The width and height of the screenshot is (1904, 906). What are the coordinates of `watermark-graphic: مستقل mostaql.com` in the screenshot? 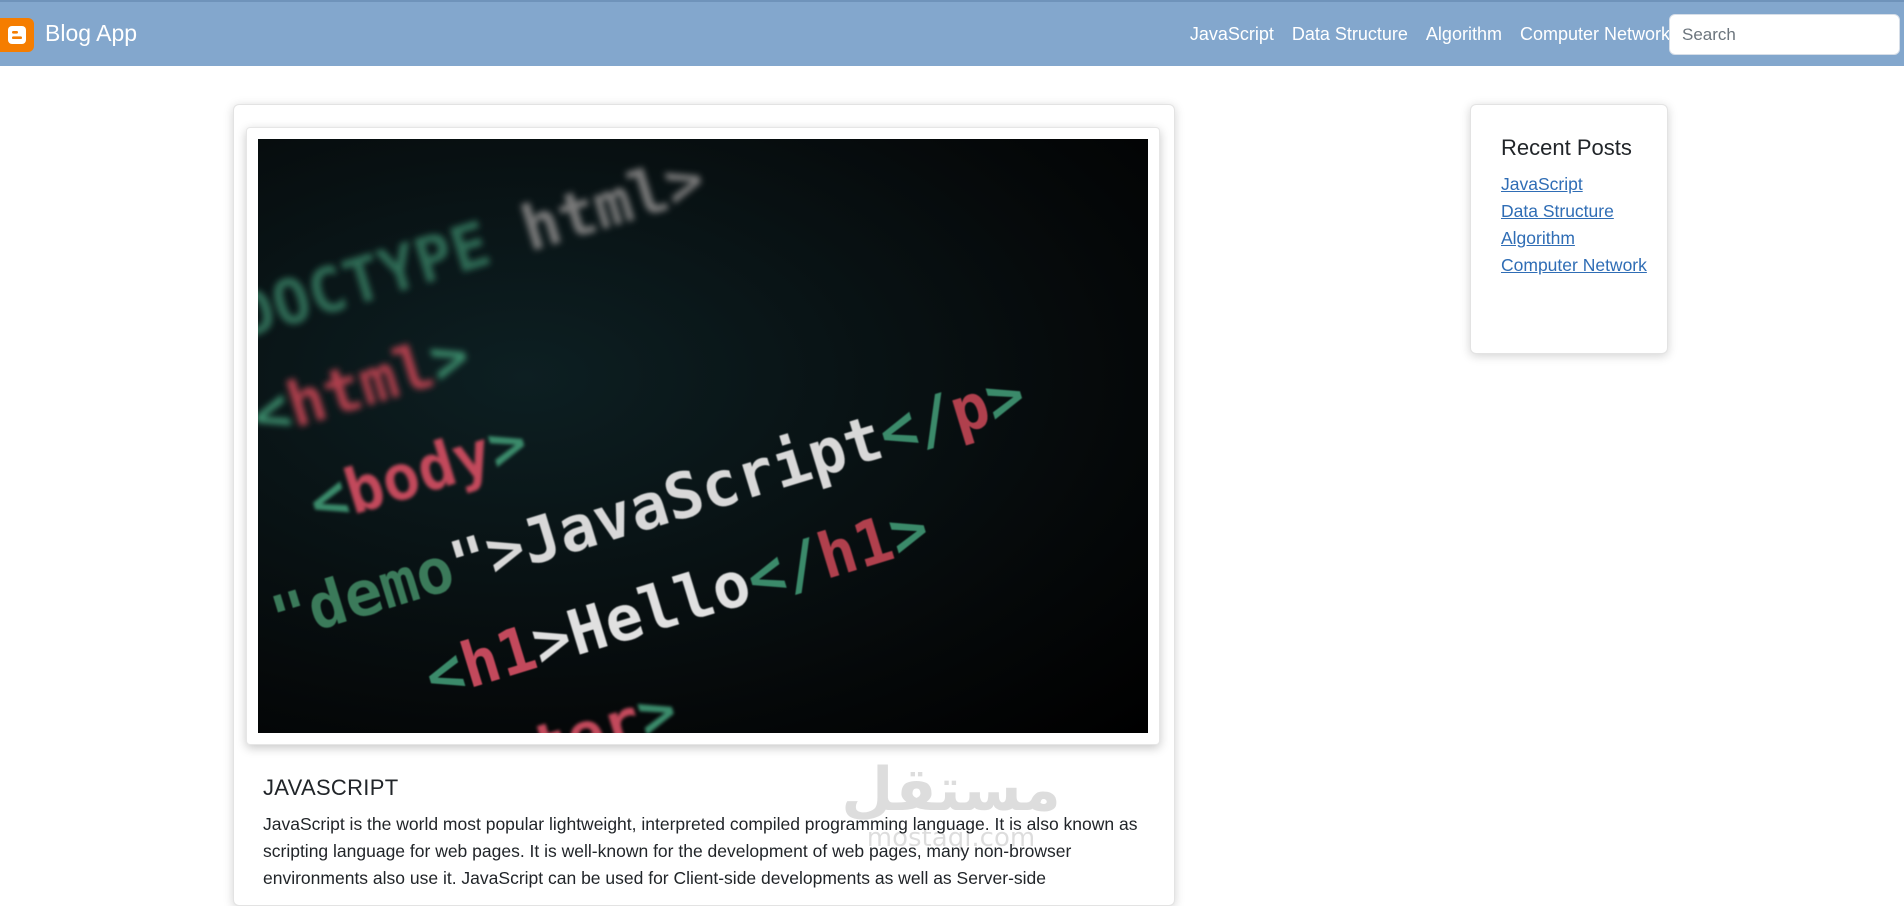 It's located at (950, 804).